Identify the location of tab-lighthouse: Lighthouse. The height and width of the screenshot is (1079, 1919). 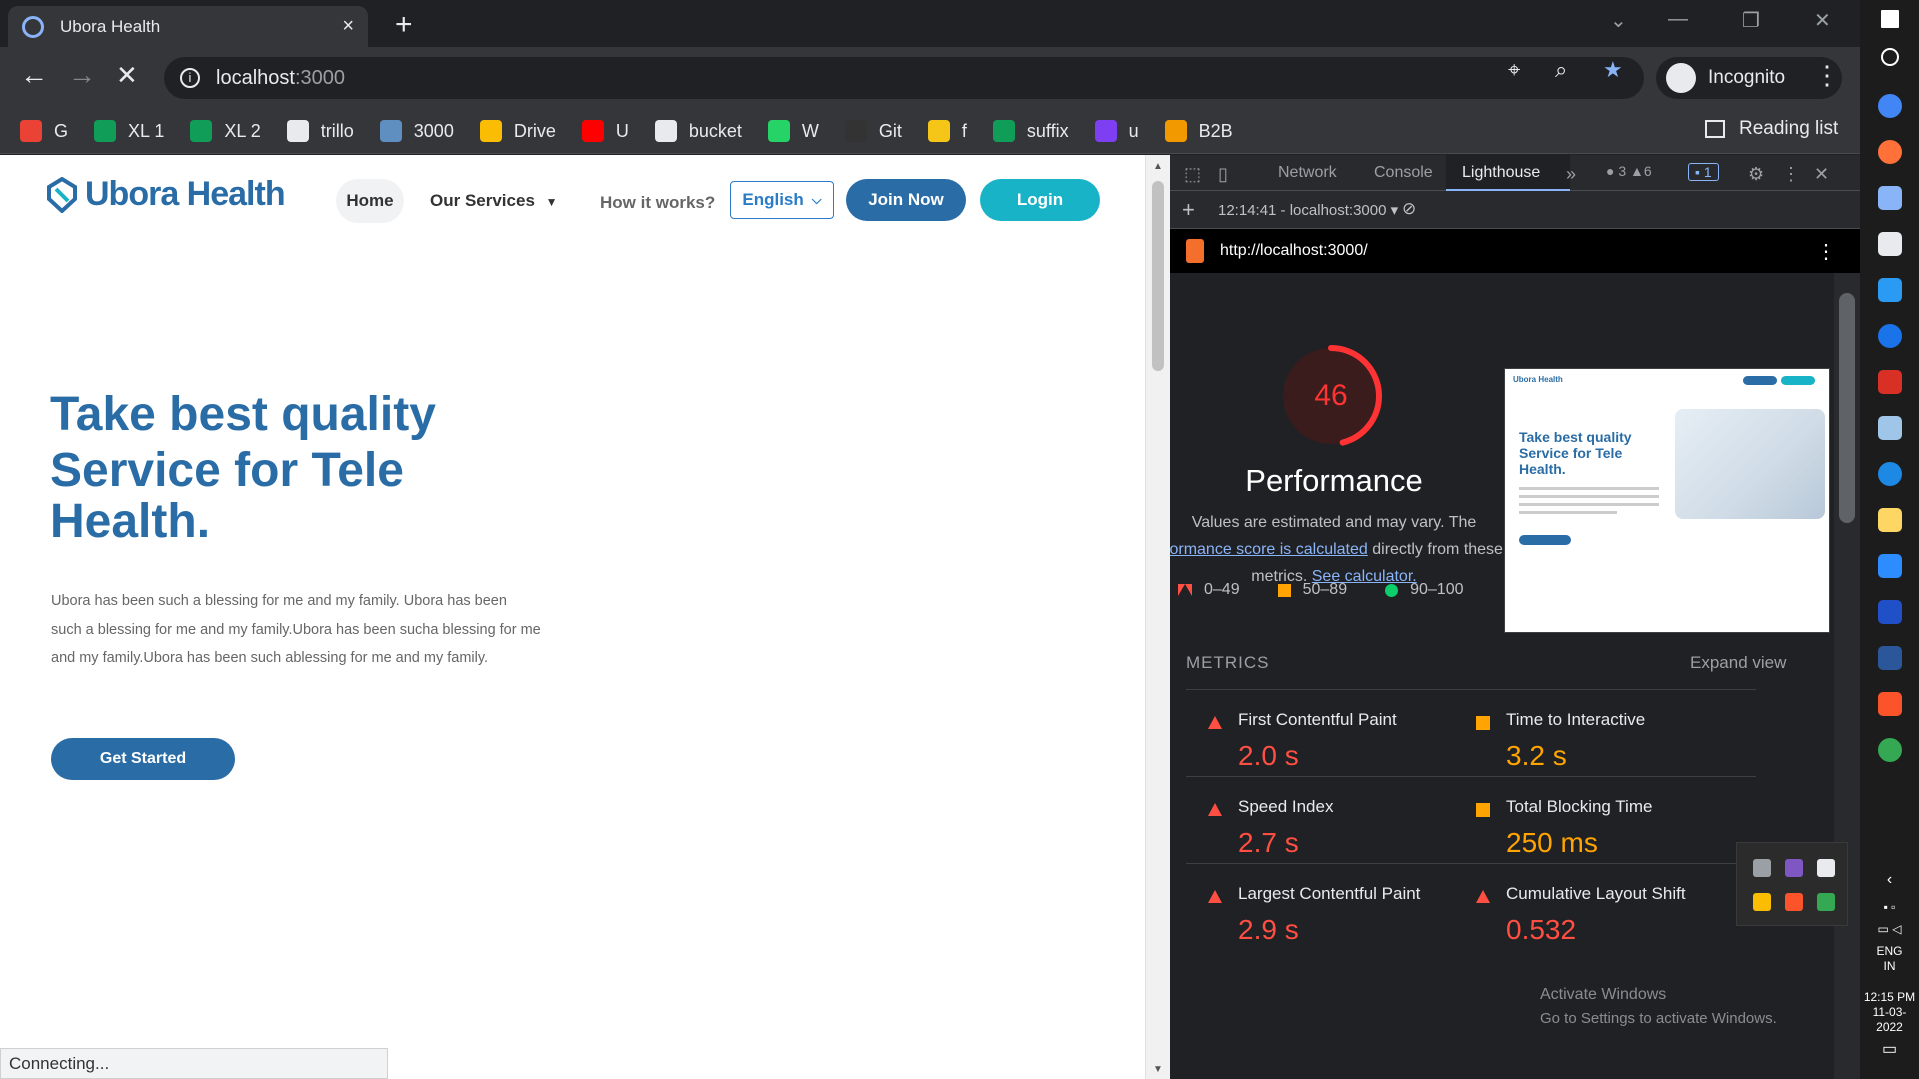
(1501, 173).